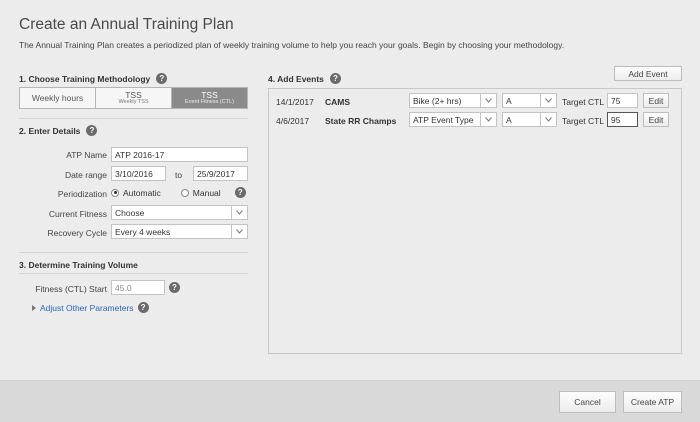  Describe the element at coordinates (71, 289) in the screenshot. I see `fitness-start-label: Fitness (CTL) Start` at that location.